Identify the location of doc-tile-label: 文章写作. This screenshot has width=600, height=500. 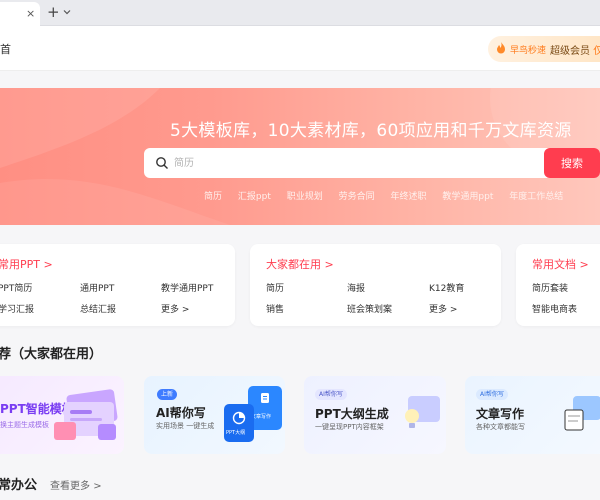
(261, 417).